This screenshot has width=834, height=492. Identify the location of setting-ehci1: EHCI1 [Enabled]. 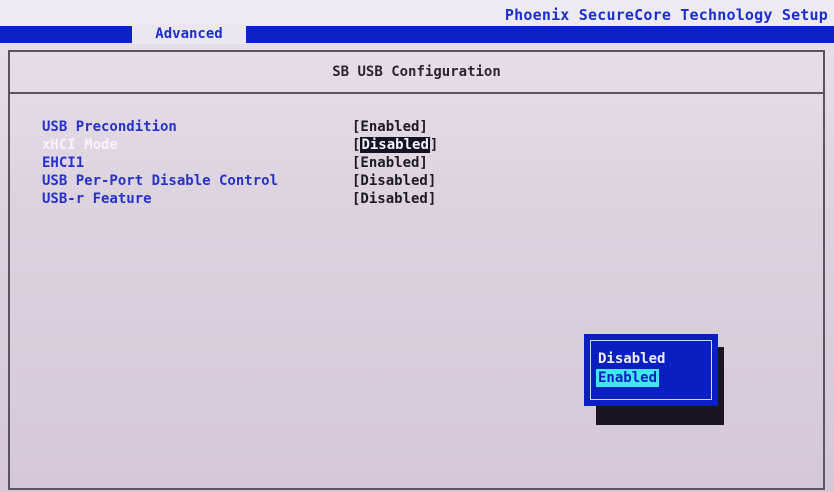
(262, 163).